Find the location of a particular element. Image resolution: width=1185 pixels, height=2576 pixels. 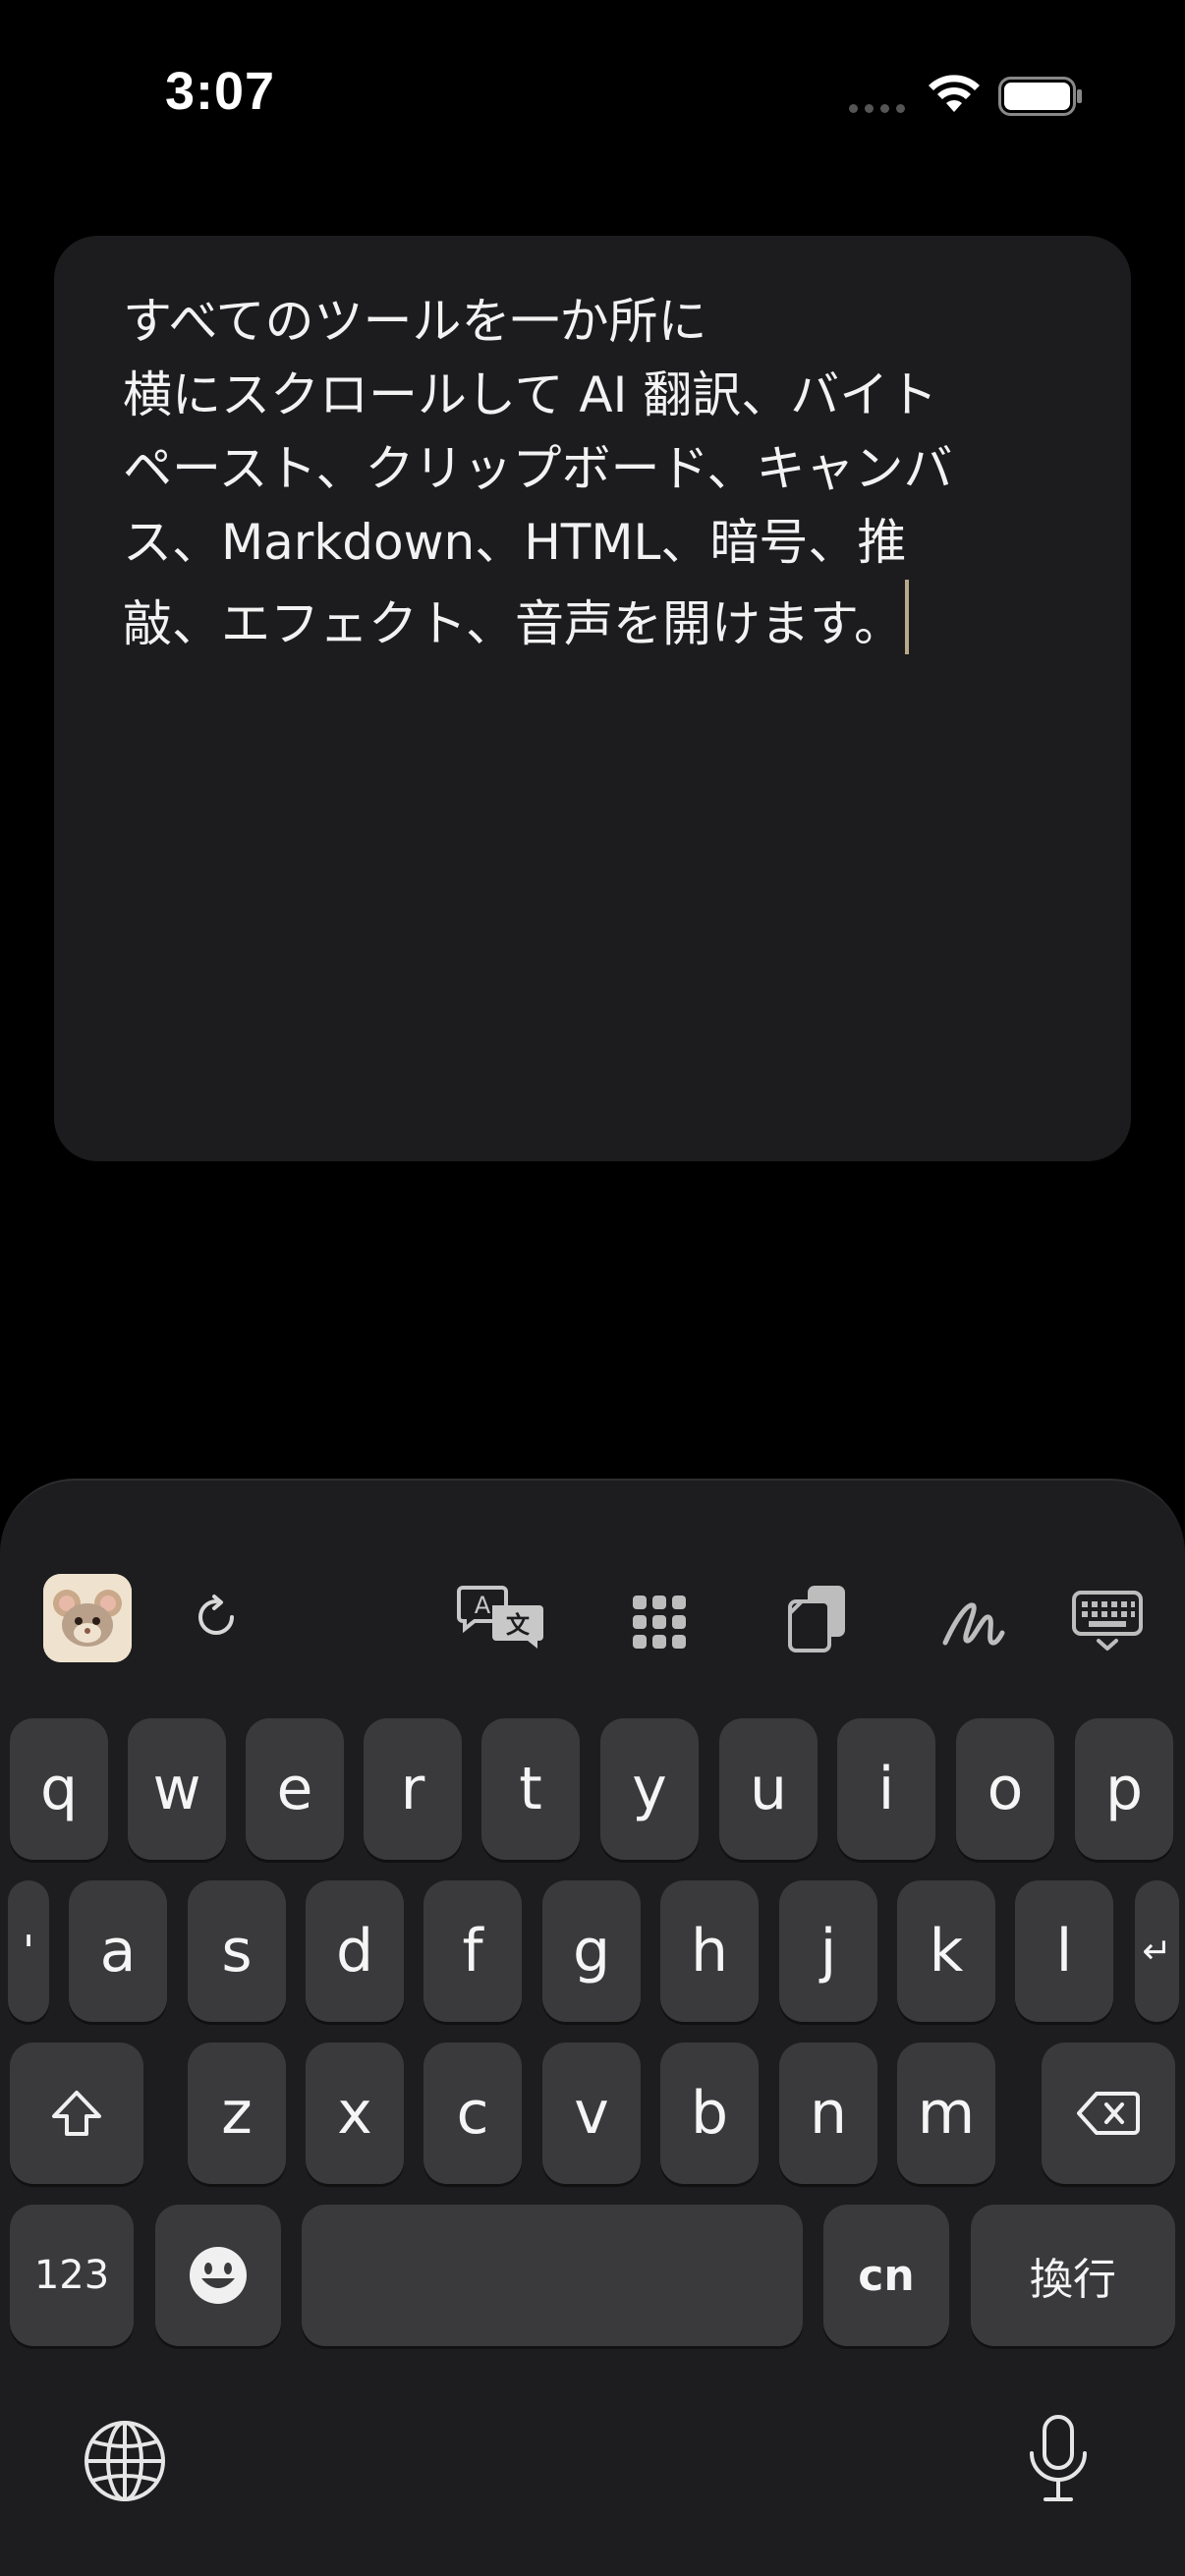

key-n: n is located at coordinates (828, 2113).